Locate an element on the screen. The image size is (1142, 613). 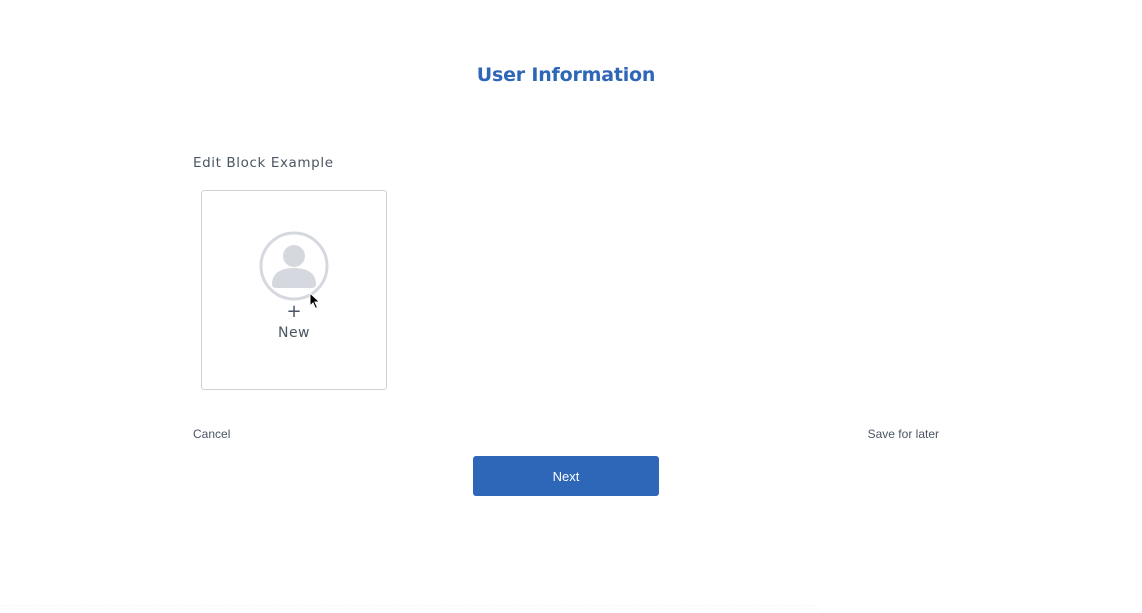
plus-icon: + is located at coordinates (294, 311).